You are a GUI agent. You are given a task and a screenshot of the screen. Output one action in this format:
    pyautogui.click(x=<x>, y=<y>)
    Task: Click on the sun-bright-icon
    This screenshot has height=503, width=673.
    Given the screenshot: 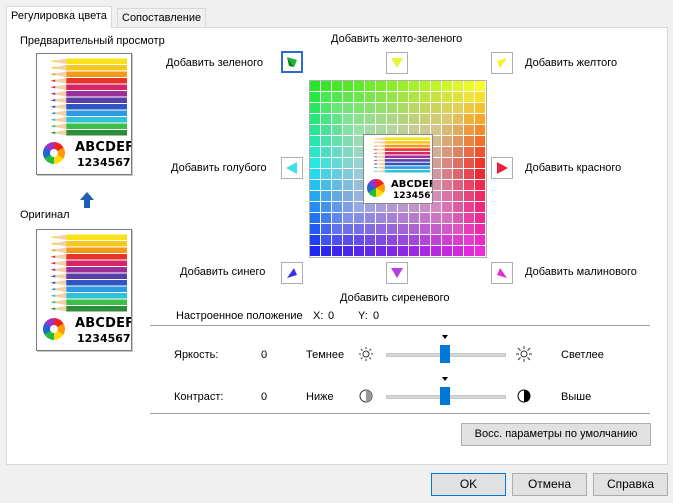 What is the action you would take?
    pyautogui.click(x=524, y=354)
    